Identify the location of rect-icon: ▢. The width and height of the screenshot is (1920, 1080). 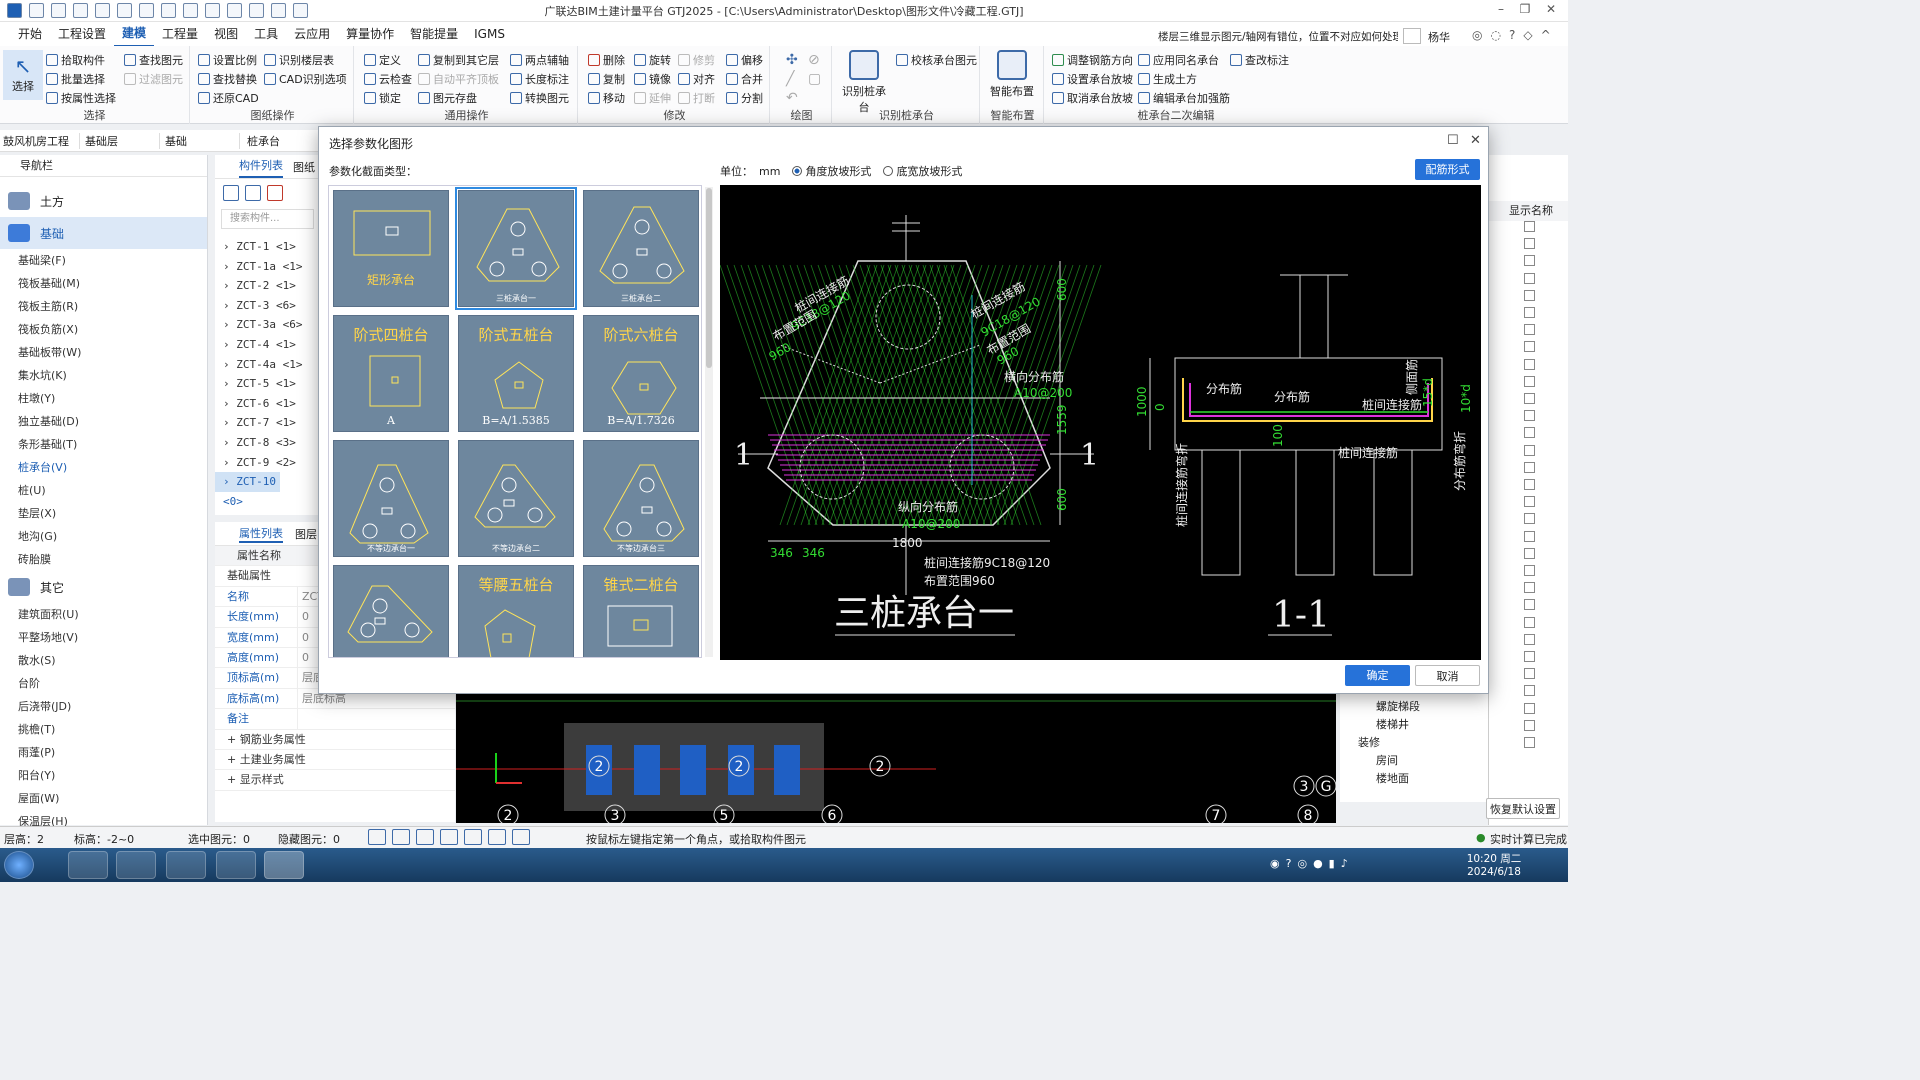
(814, 79).